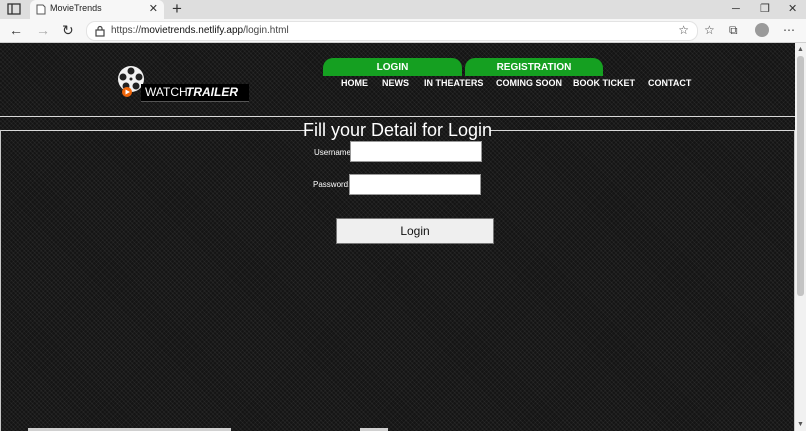 The image size is (806, 431). Describe the element at coordinates (14, 9) in the screenshot. I see `tab-actions-icon` at that location.